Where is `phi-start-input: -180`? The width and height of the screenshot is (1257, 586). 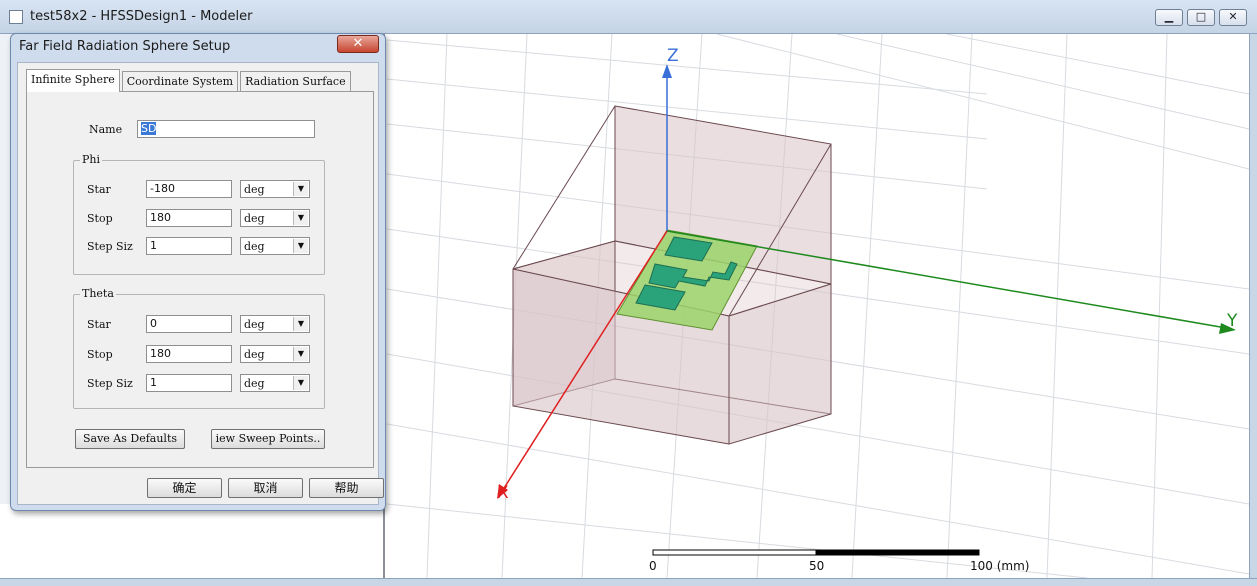
phi-start-input: -180 is located at coordinates (189, 189).